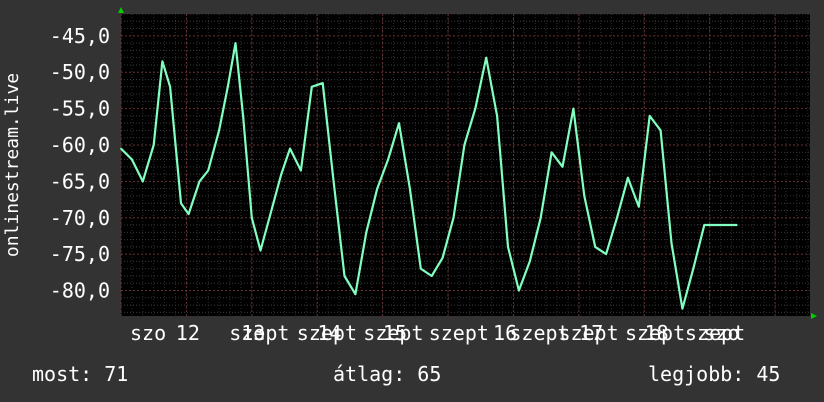 This screenshot has height=402, width=824. I want to click on x-axis-arrow, so click(814, 316).